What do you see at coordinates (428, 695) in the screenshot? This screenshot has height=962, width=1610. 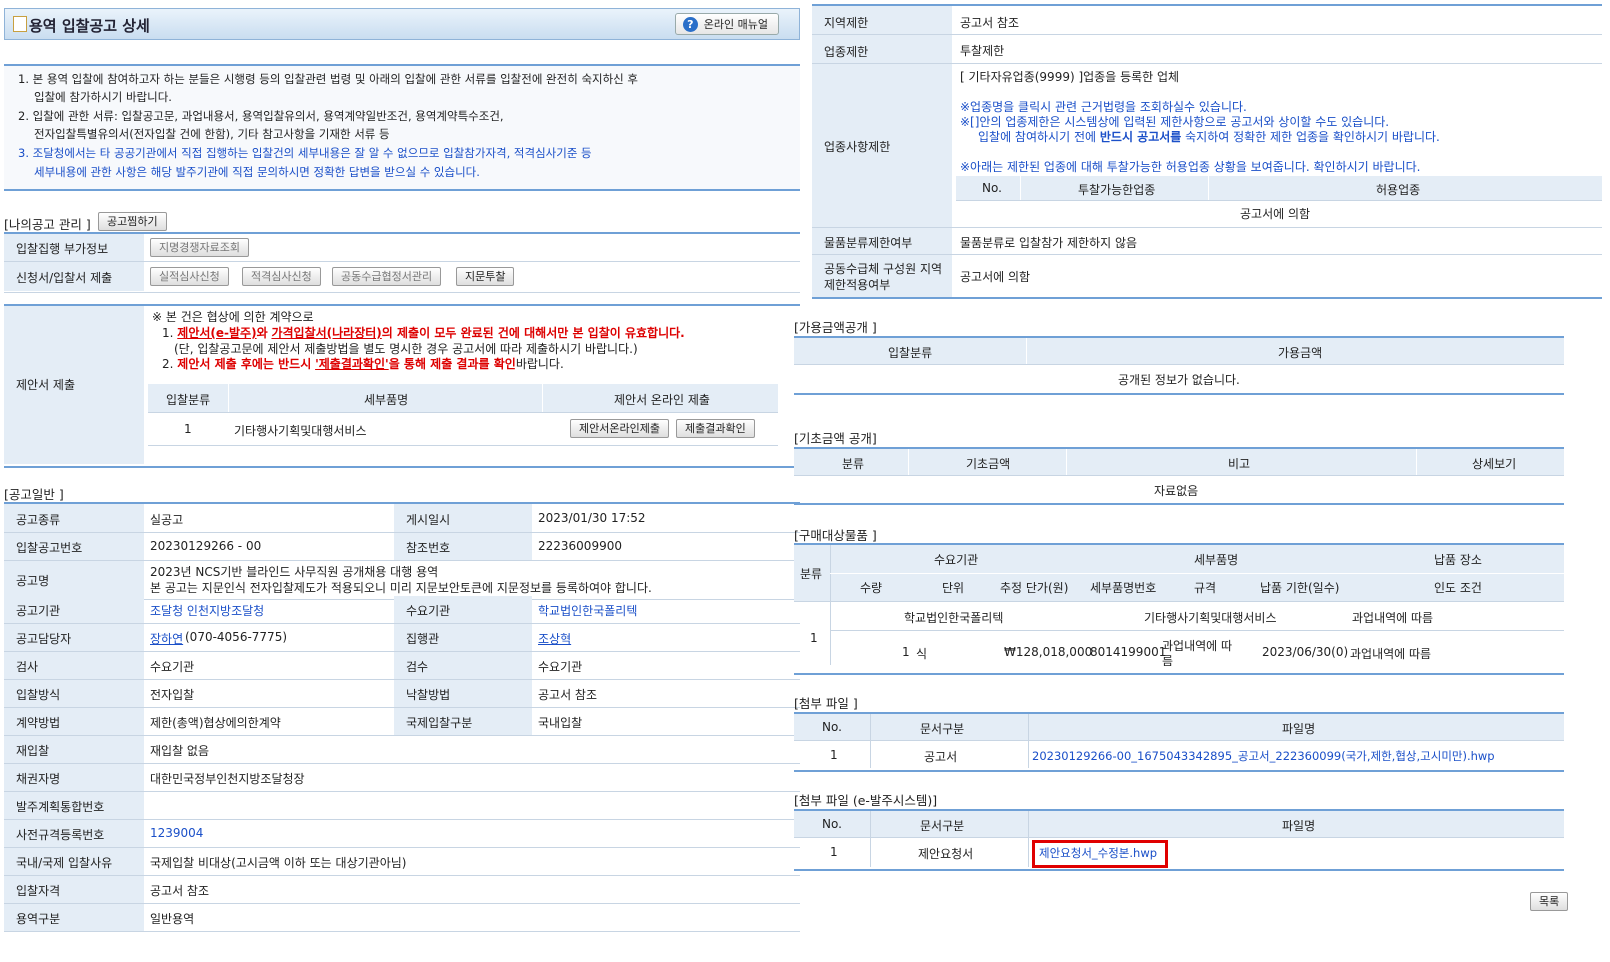 I see `award-method-label: 낙찰방법` at bounding box center [428, 695].